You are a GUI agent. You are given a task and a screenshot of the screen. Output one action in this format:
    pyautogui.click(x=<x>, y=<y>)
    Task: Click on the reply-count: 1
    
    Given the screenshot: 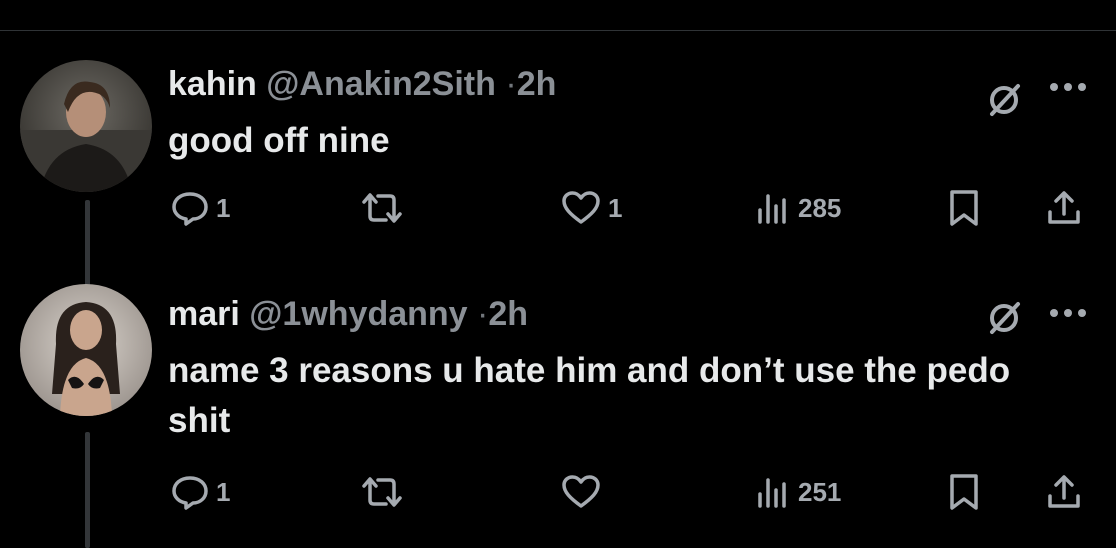 What is the action you would take?
    pyautogui.click(x=223, y=491)
    